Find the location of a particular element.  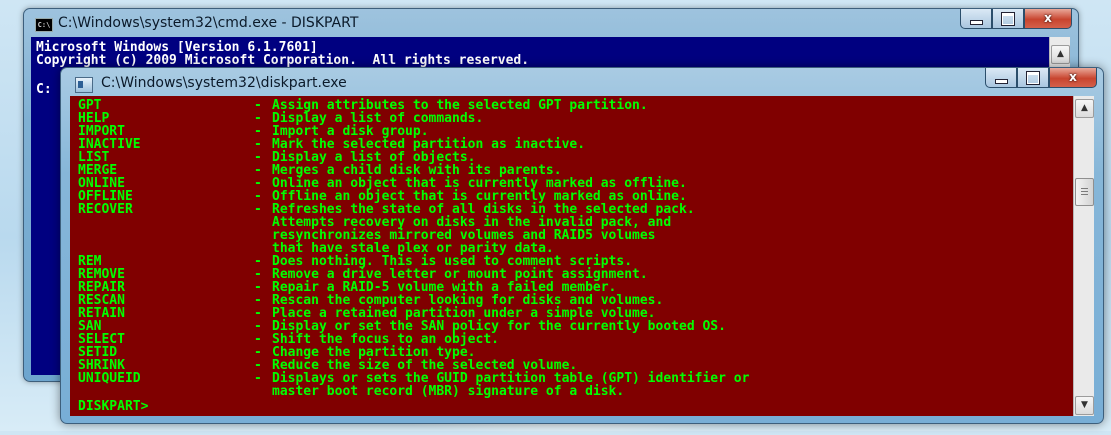

diskpart-window-title: C:\Windows\system32\diskpart.exe is located at coordinates (224, 83).